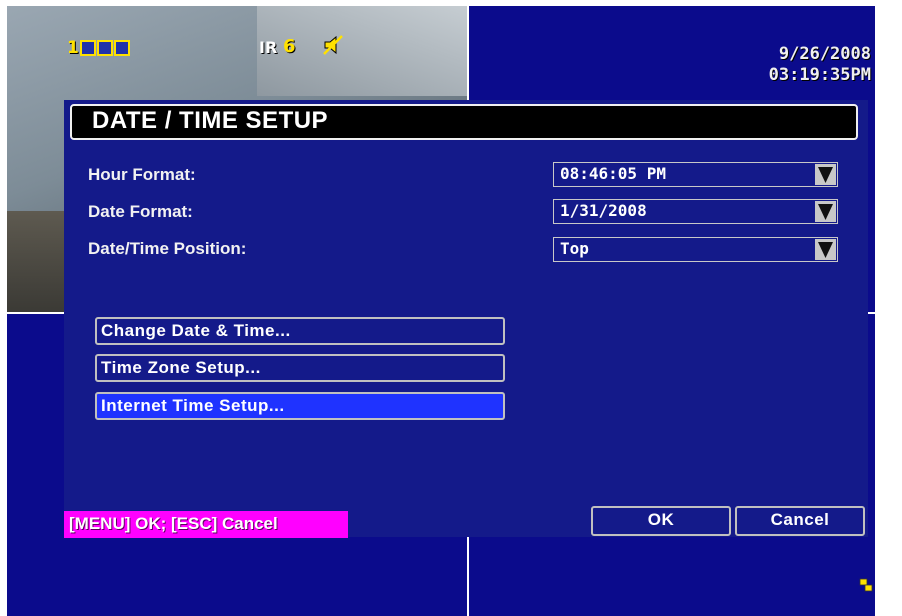 This screenshot has width=902, height=616. Describe the element at coordinates (464, 122) in the screenshot. I see `dialog-title-bar: DATE / TIME SETUP` at that location.